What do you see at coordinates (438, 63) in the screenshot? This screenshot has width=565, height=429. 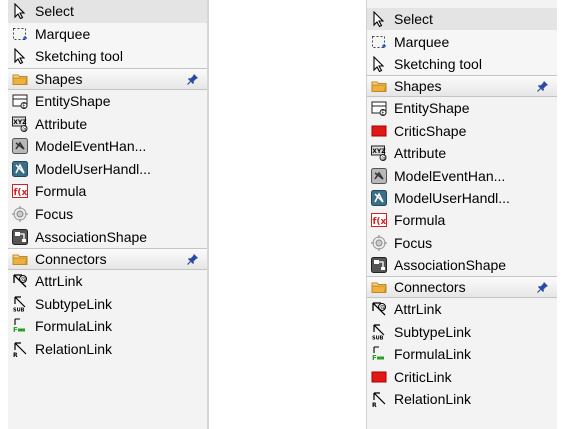 I see `palette-item-label: Sketching tool` at bounding box center [438, 63].